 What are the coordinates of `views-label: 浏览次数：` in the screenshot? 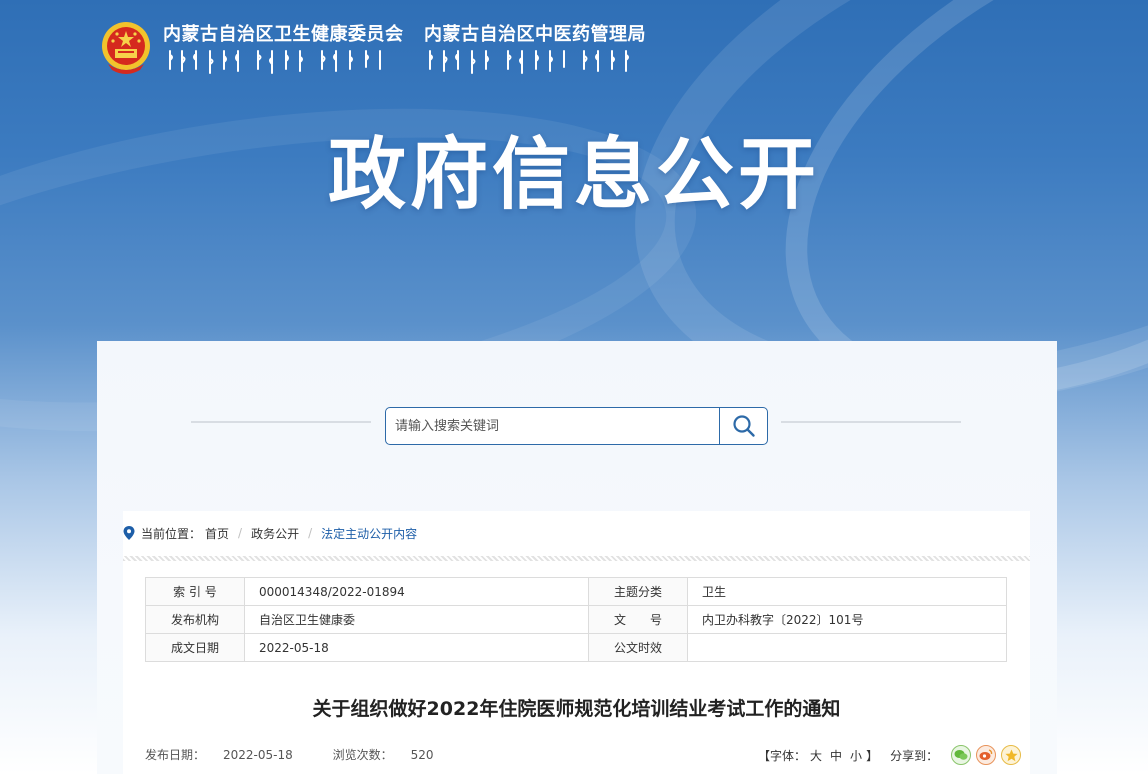 It's located at (362, 755).